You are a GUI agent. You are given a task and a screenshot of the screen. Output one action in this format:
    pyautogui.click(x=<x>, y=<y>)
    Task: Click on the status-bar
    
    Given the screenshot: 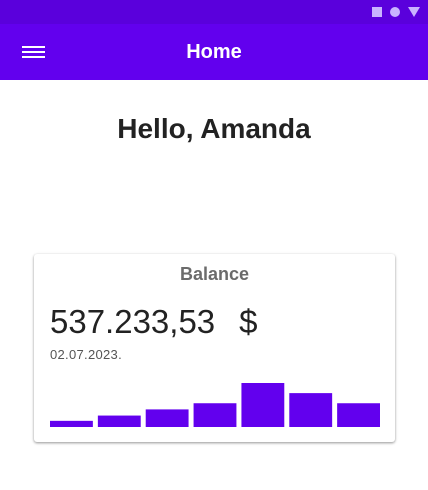 What is the action you would take?
    pyautogui.click(x=214, y=12)
    